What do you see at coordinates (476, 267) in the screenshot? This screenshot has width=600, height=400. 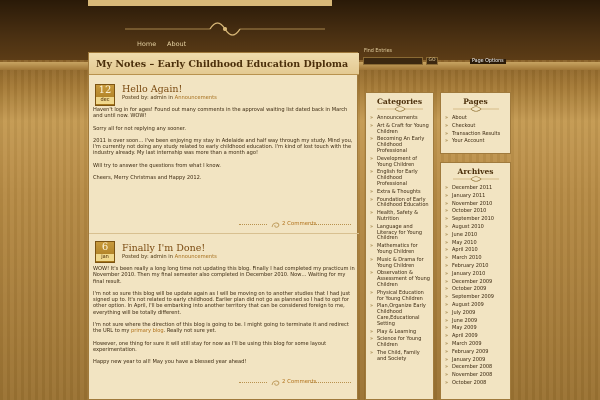 I see `archive-item: February 2010` at bounding box center [476, 267].